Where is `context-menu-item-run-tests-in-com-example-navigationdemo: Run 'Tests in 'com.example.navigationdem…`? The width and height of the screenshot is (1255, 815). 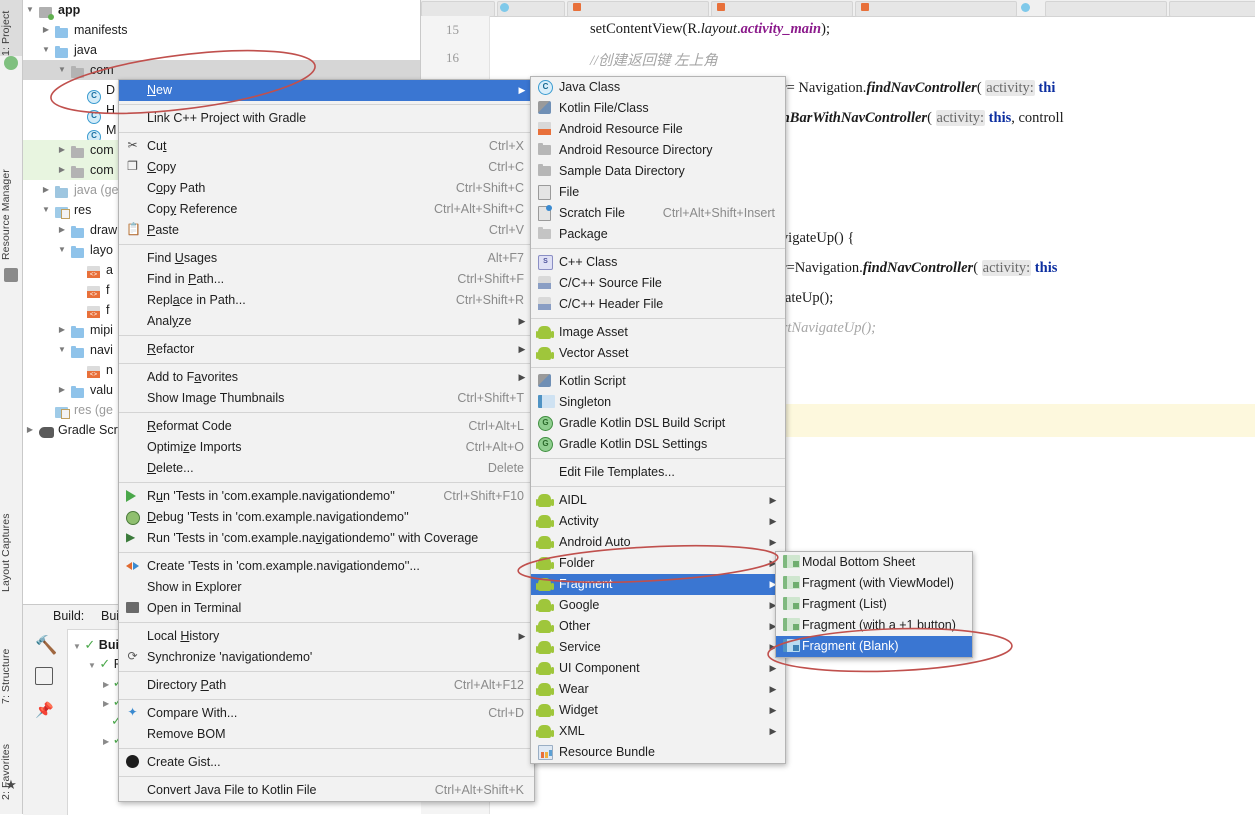 context-menu-item-run-tests-in-com-example-navigationdemo: Run 'Tests in 'com.example.navigationdem… is located at coordinates (326, 496).